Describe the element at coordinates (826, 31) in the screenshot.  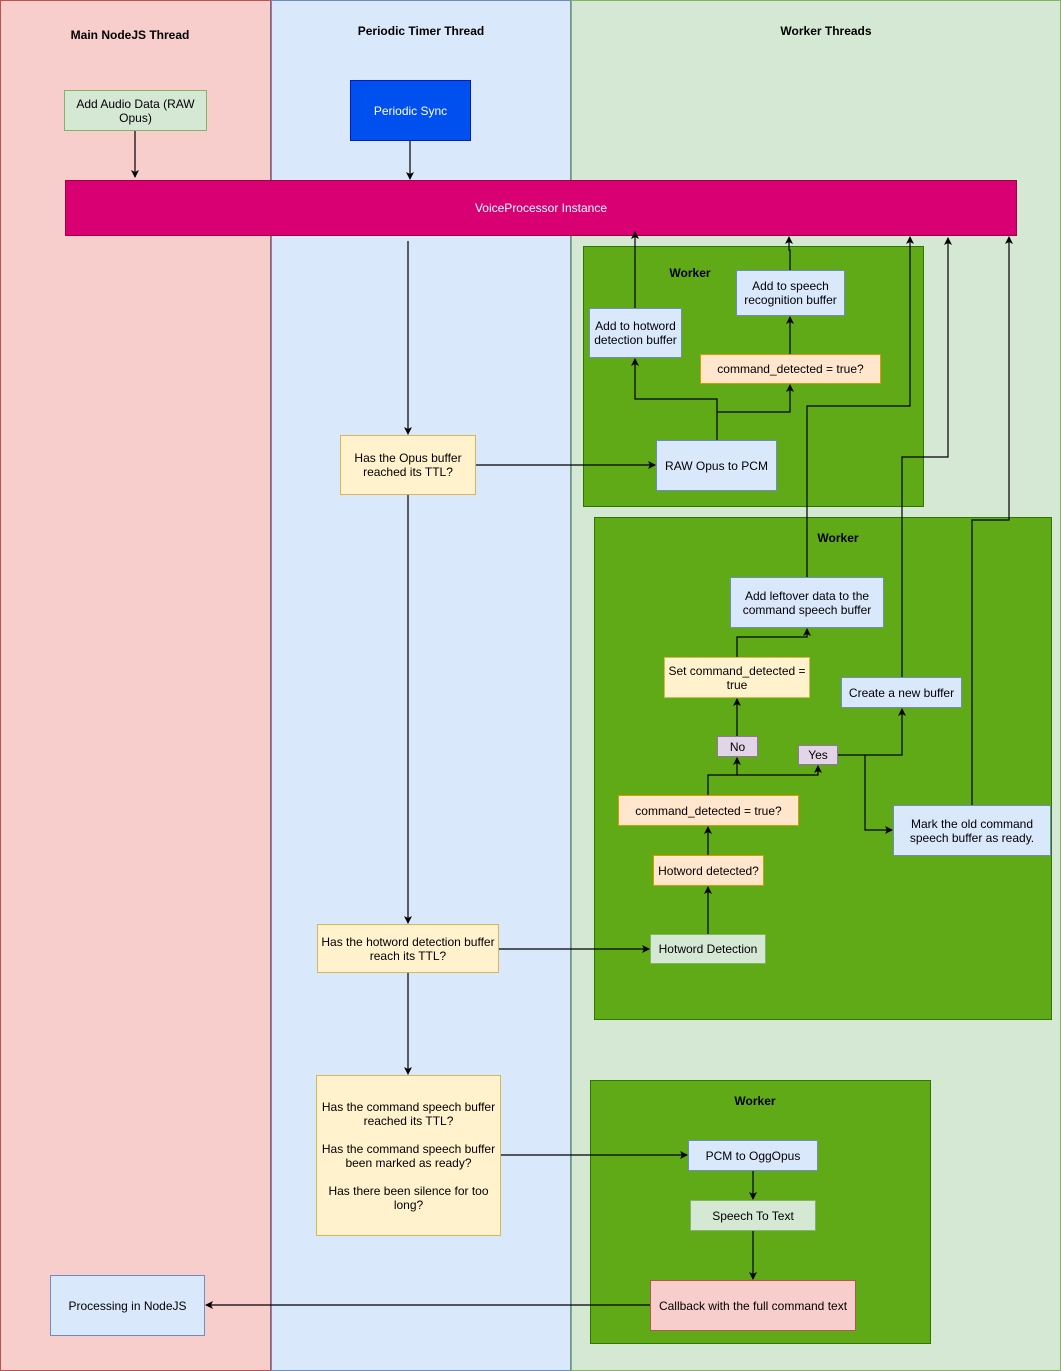
I see `lane-title-workers: Worker Threads` at that location.